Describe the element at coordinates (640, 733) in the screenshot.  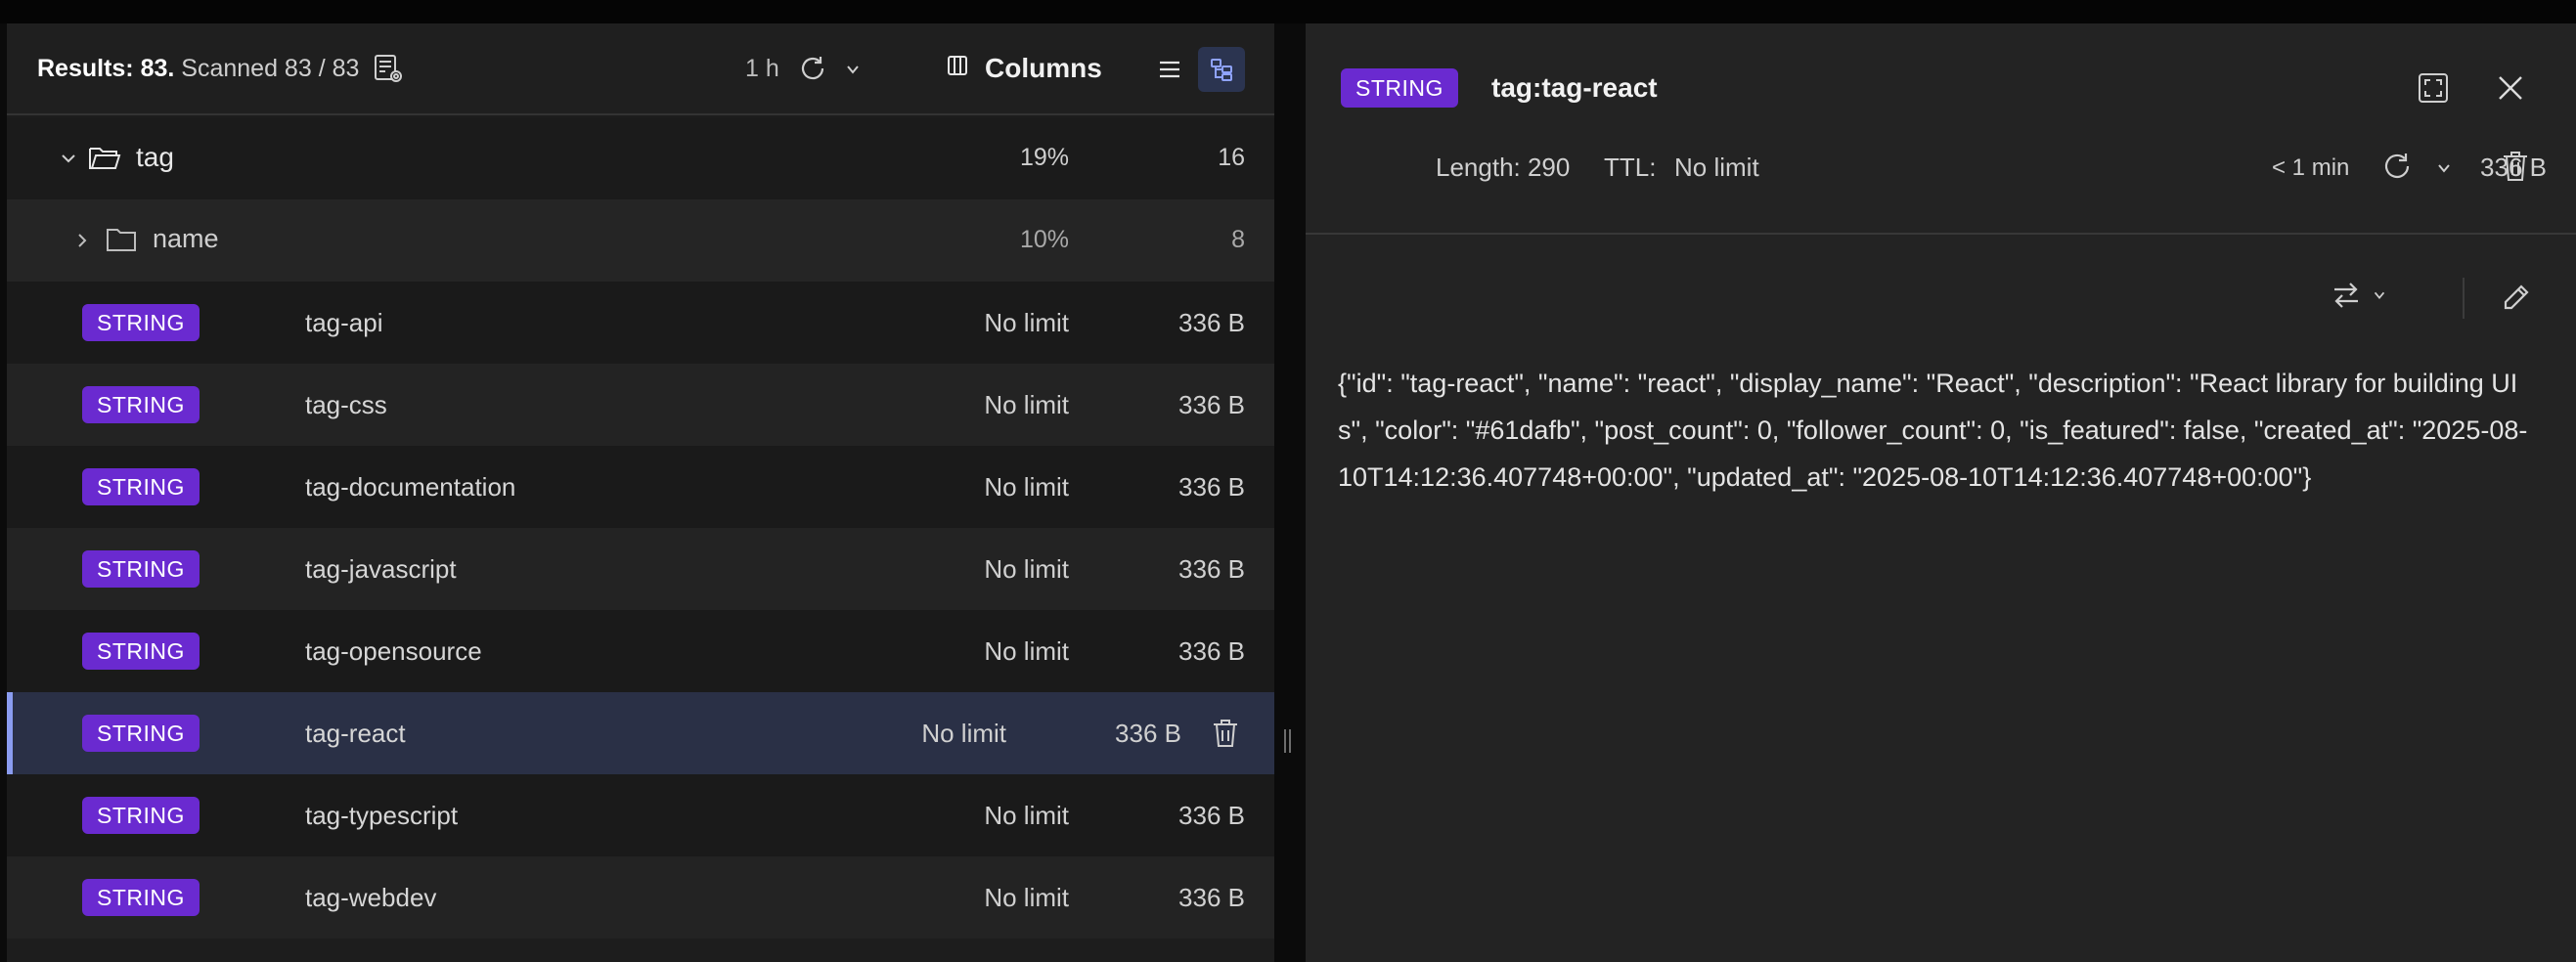
I see `key-row-selected: STRING tag-react No limit 336 B` at that location.